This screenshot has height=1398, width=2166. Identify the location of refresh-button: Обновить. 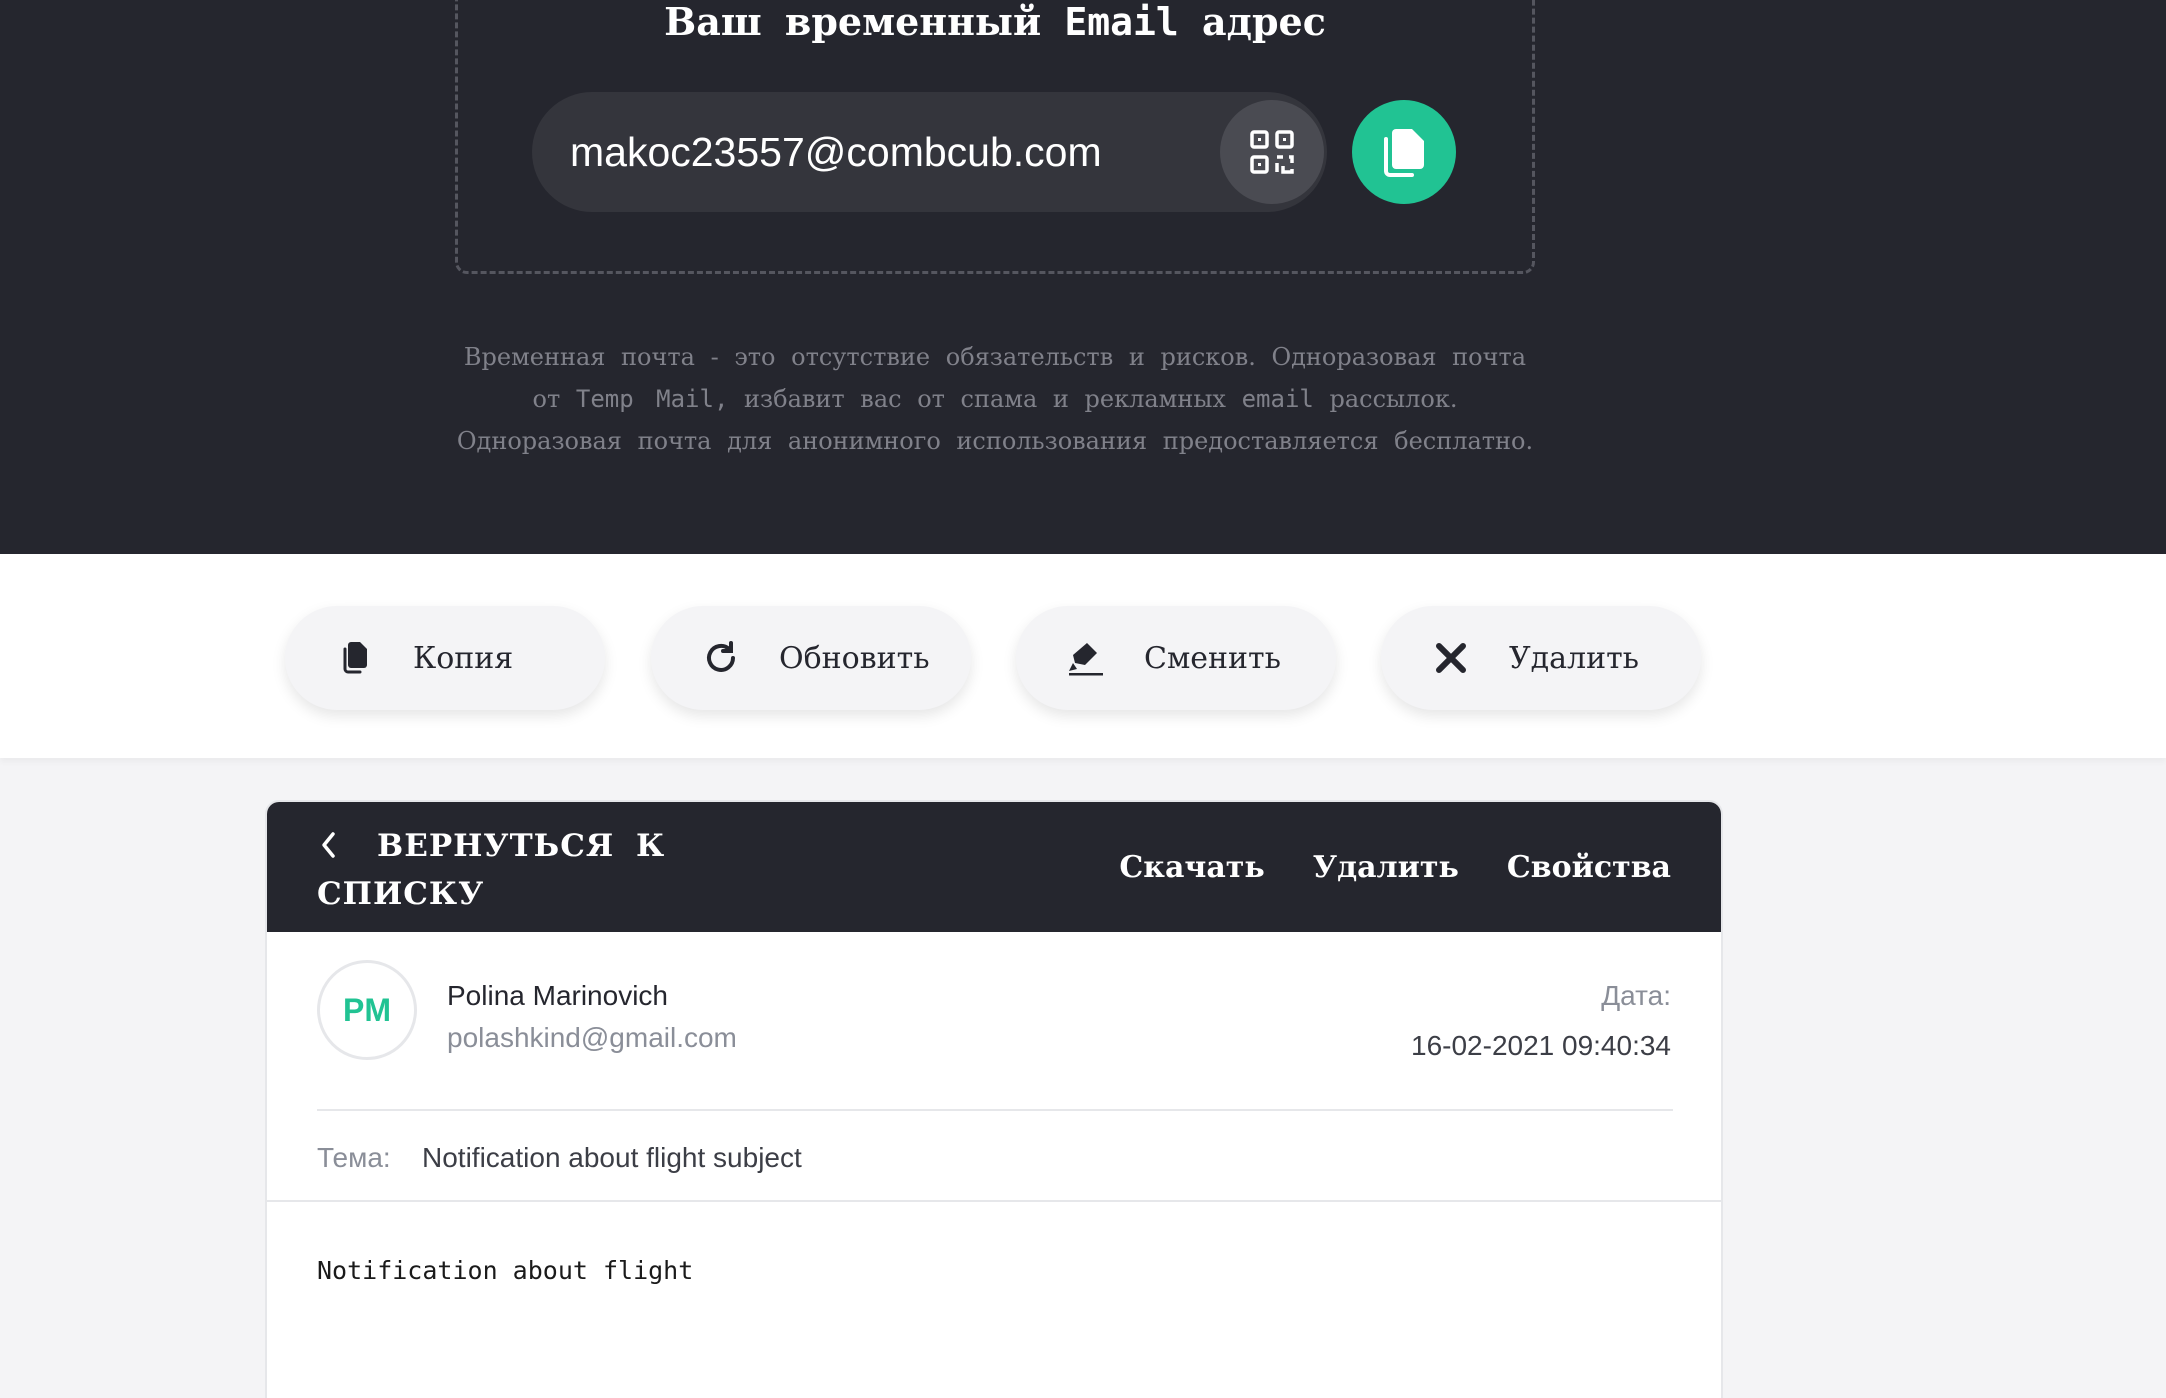
(811, 658).